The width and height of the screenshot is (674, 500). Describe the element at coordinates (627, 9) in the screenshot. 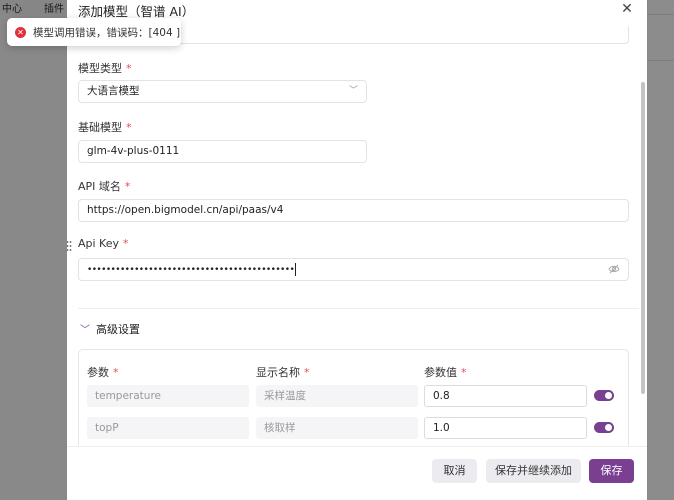

I see `close-icon: ✕` at that location.